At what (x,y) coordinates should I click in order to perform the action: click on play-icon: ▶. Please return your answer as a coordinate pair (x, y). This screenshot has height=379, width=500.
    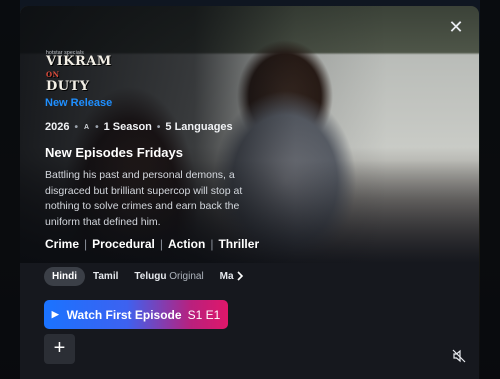
    Looking at the image, I should click on (55, 314).